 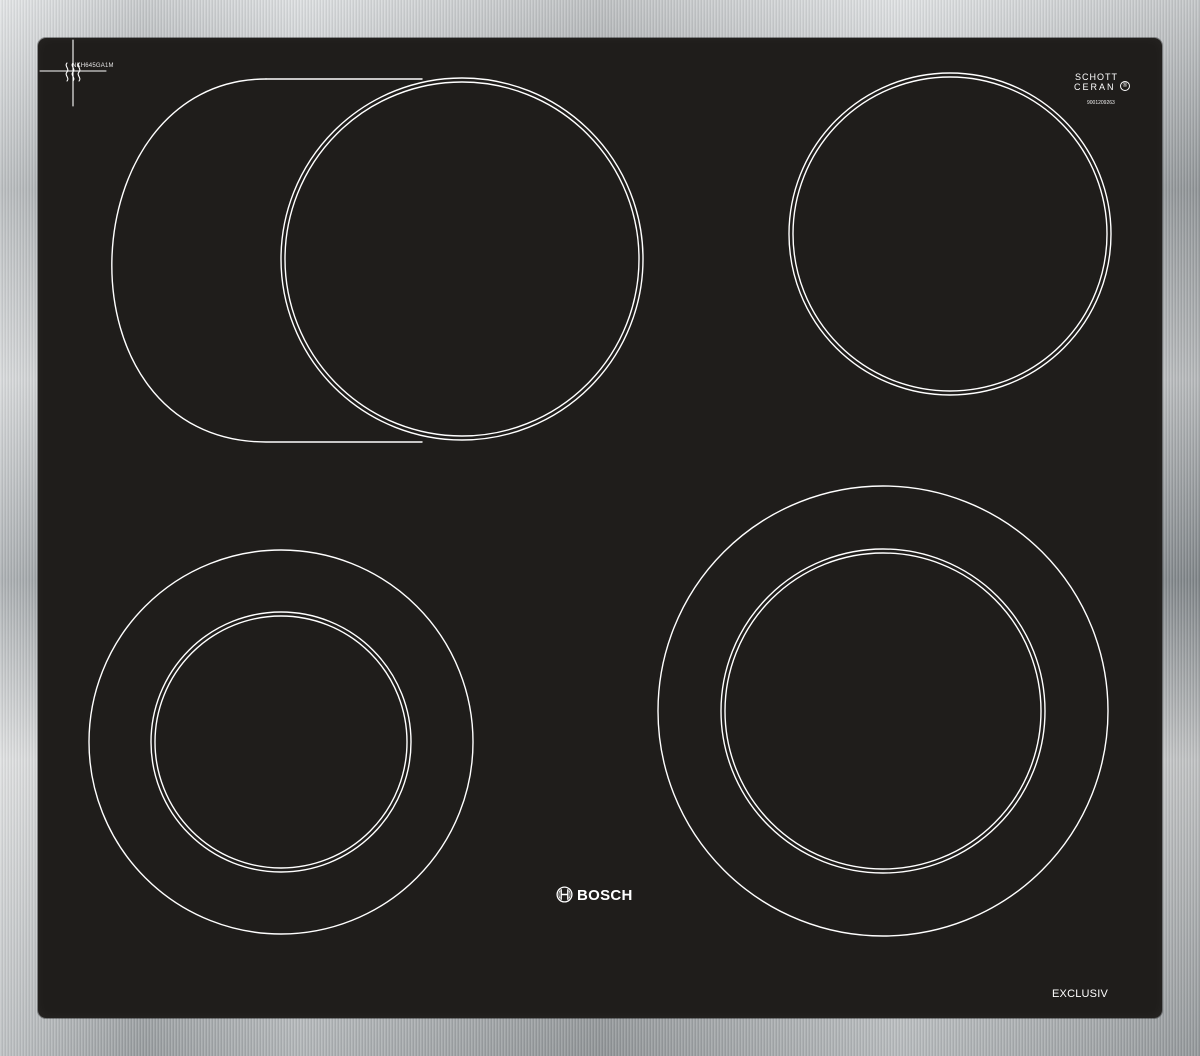 What do you see at coordinates (462, 259) in the screenshot?
I see `cooking-zone-rear-left` at bounding box center [462, 259].